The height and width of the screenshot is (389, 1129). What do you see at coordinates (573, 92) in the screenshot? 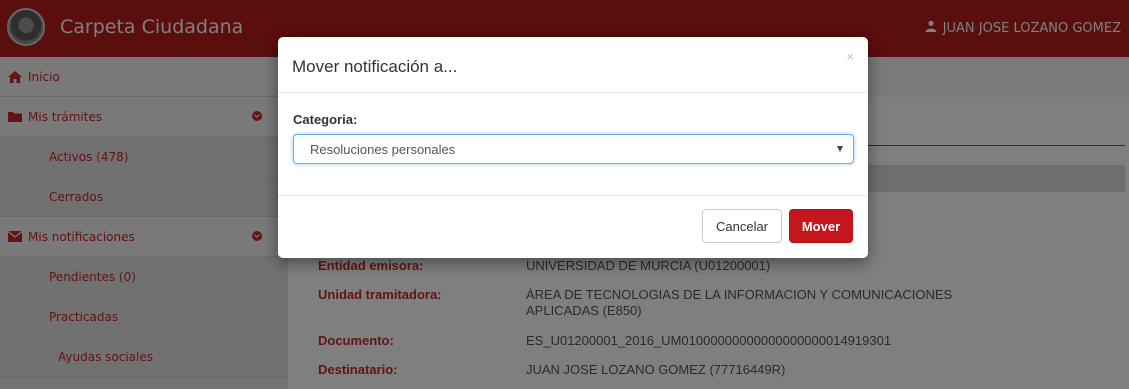
I see `dialog-header-divider` at bounding box center [573, 92].